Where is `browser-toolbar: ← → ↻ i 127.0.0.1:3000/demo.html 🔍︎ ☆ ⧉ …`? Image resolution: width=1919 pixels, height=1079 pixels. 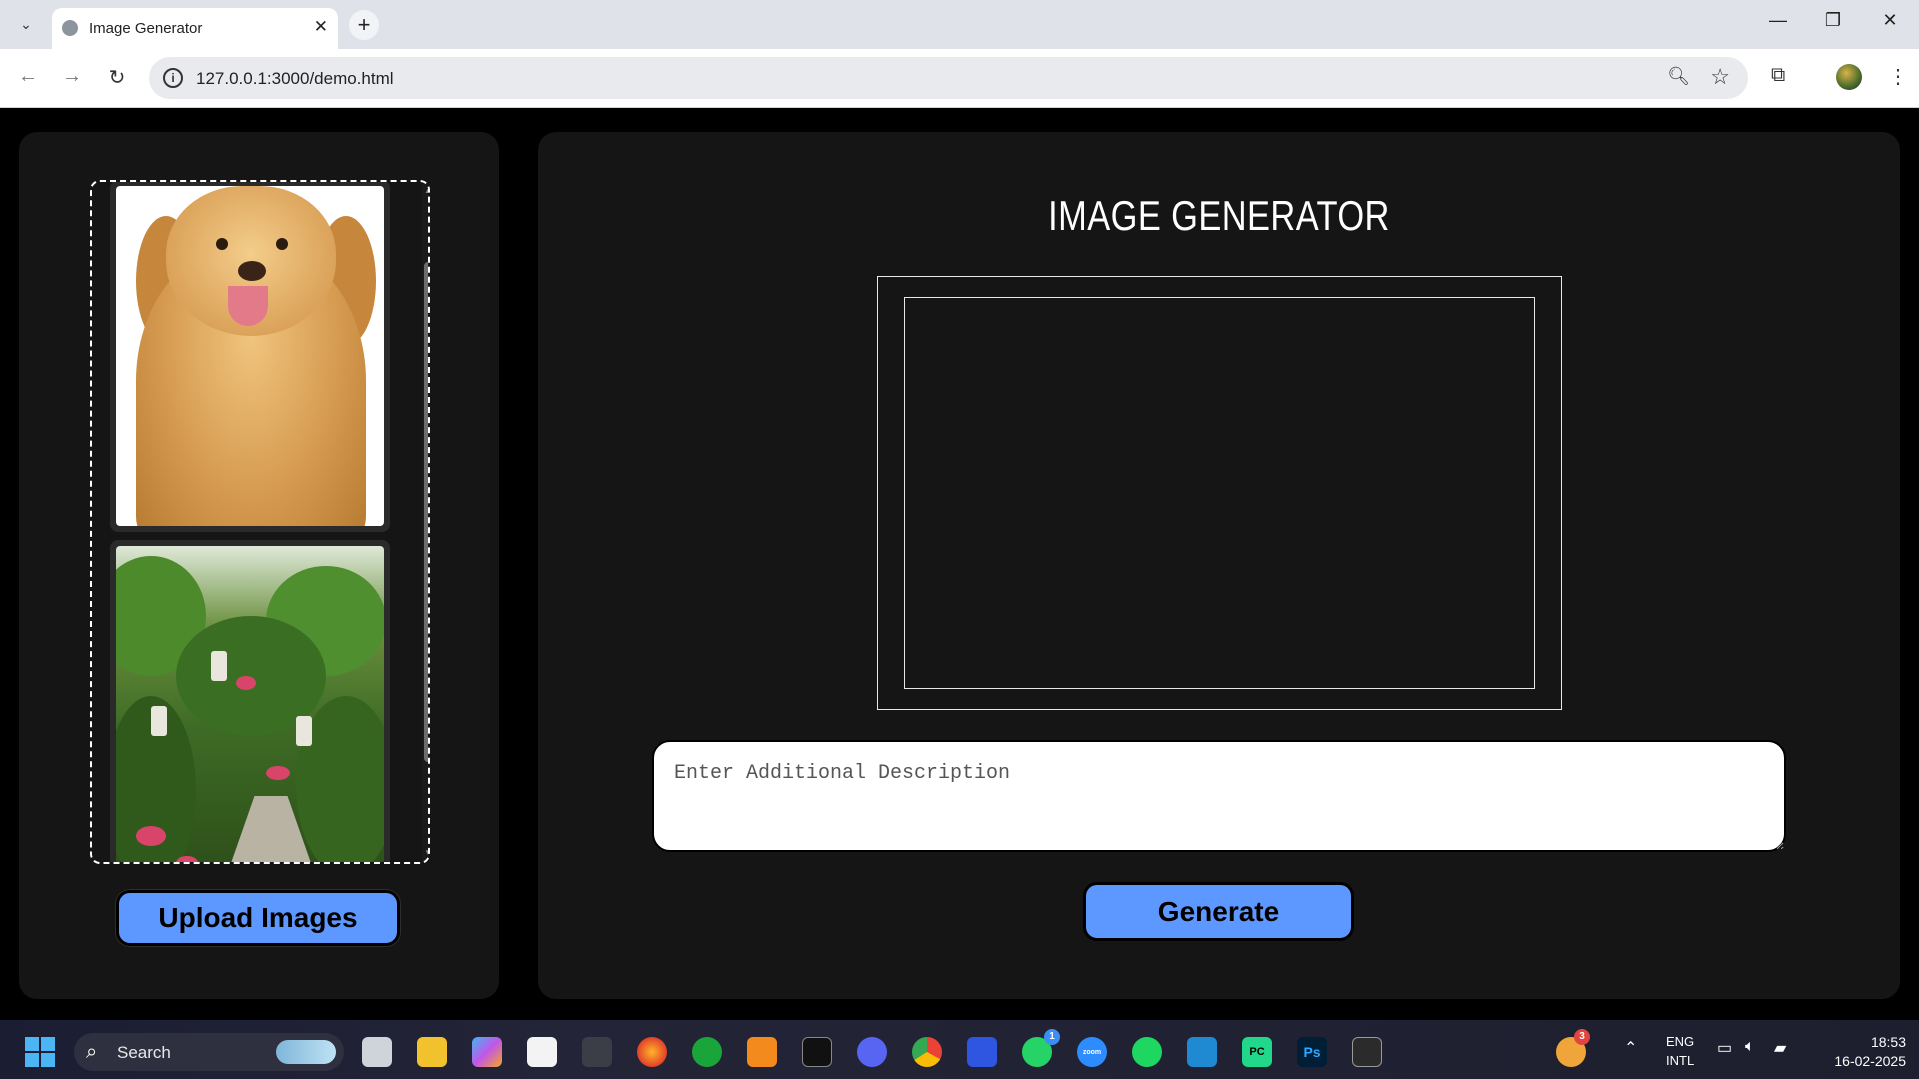 browser-toolbar: ← → ↻ i 127.0.0.1:3000/demo.html 🔍︎ ☆ ⧉ … is located at coordinates (959, 78).